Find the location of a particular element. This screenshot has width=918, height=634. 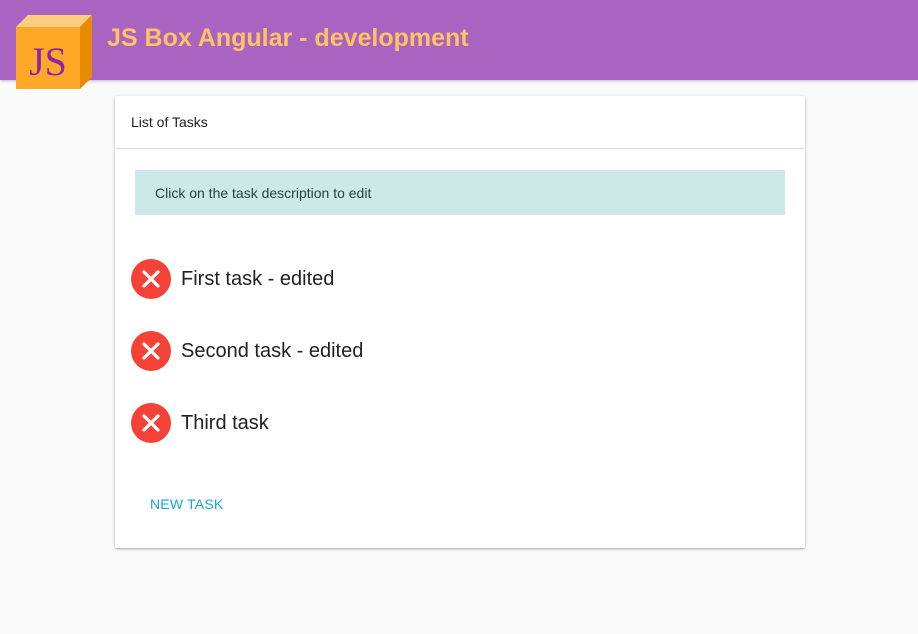

card-title: List of Tasks is located at coordinates (460, 122).